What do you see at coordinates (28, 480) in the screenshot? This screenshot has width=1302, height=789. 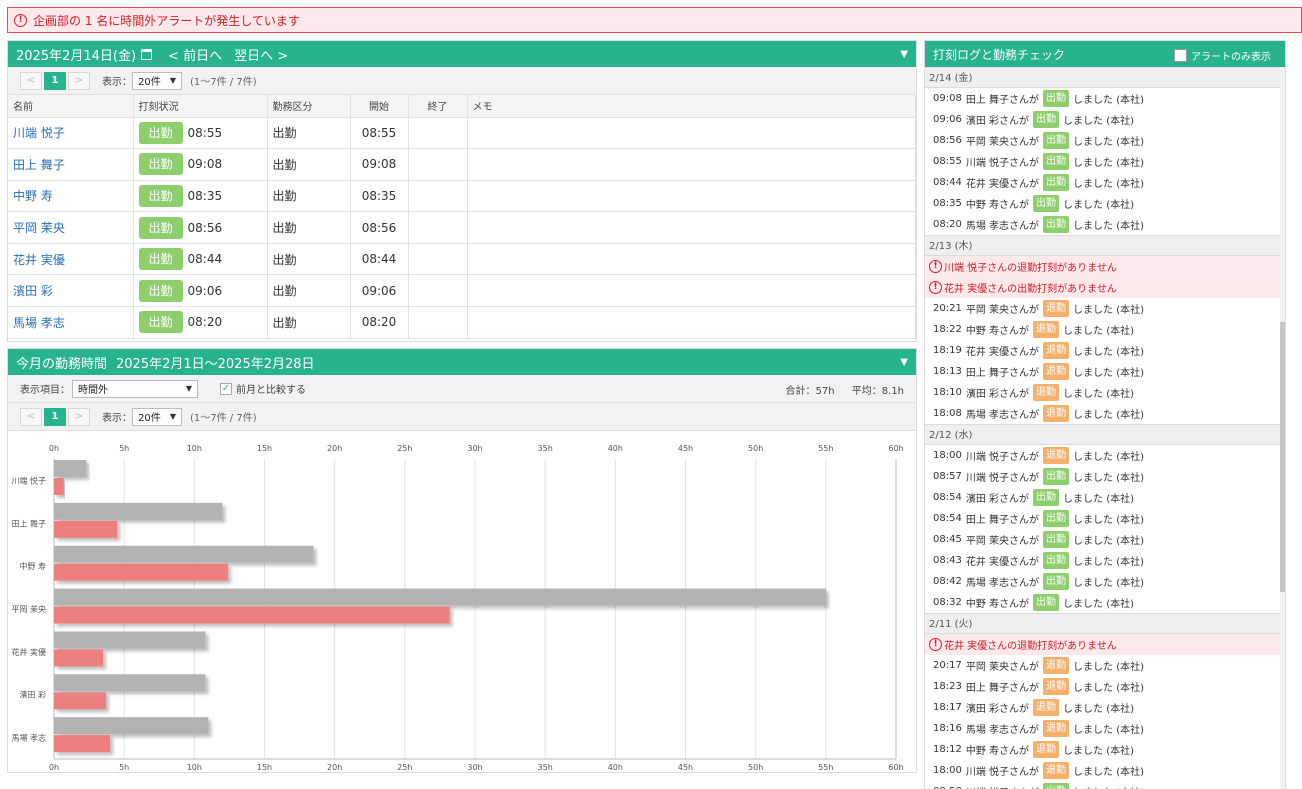 I see `y-category-label: 川端 悦子` at bounding box center [28, 480].